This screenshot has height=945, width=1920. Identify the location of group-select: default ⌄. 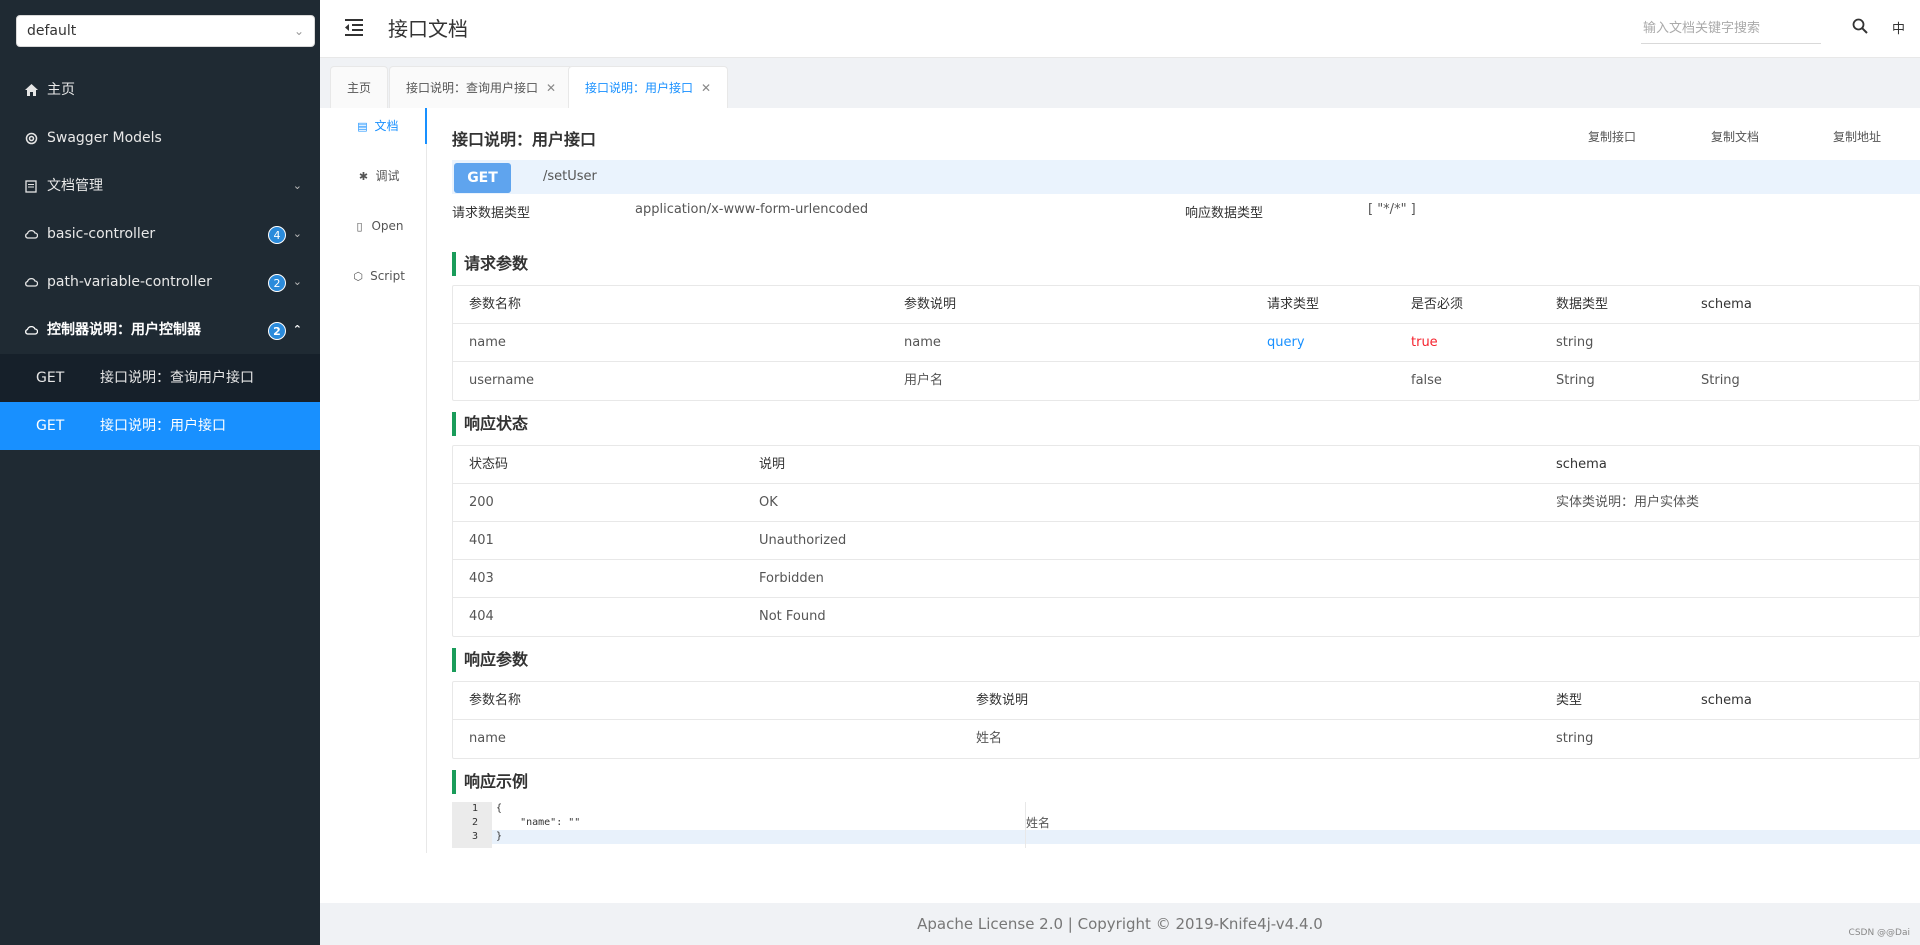
(165, 31).